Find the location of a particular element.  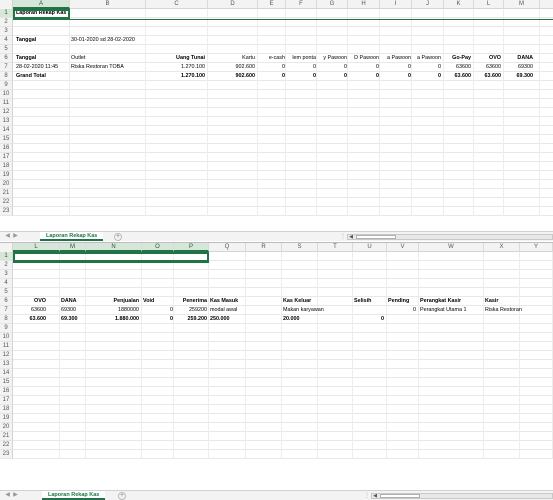

row6-tanggal: 28-02-2020 11:45 is located at coordinates (37, 67).